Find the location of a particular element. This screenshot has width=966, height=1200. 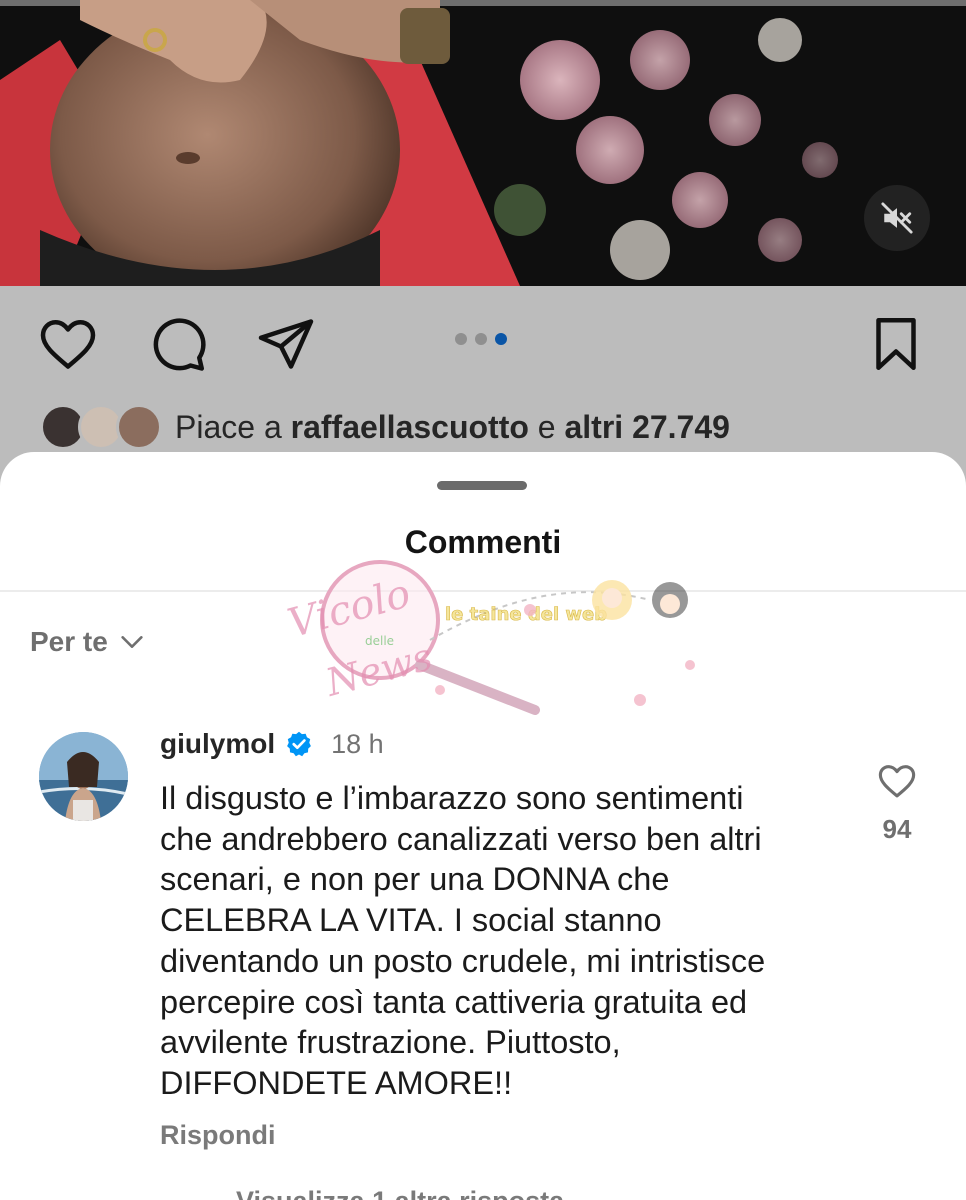

avatar-photo is located at coordinates (83, 776).